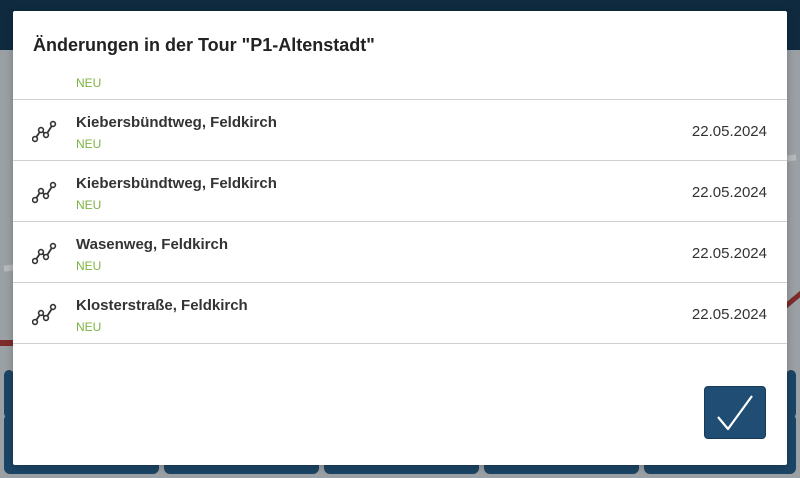 The height and width of the screenshot is (478, 800). Describe the element at coordinates (162, 305) in the screenshot. I see `street-label: Klosterstraße, Feldkirch` at that location.